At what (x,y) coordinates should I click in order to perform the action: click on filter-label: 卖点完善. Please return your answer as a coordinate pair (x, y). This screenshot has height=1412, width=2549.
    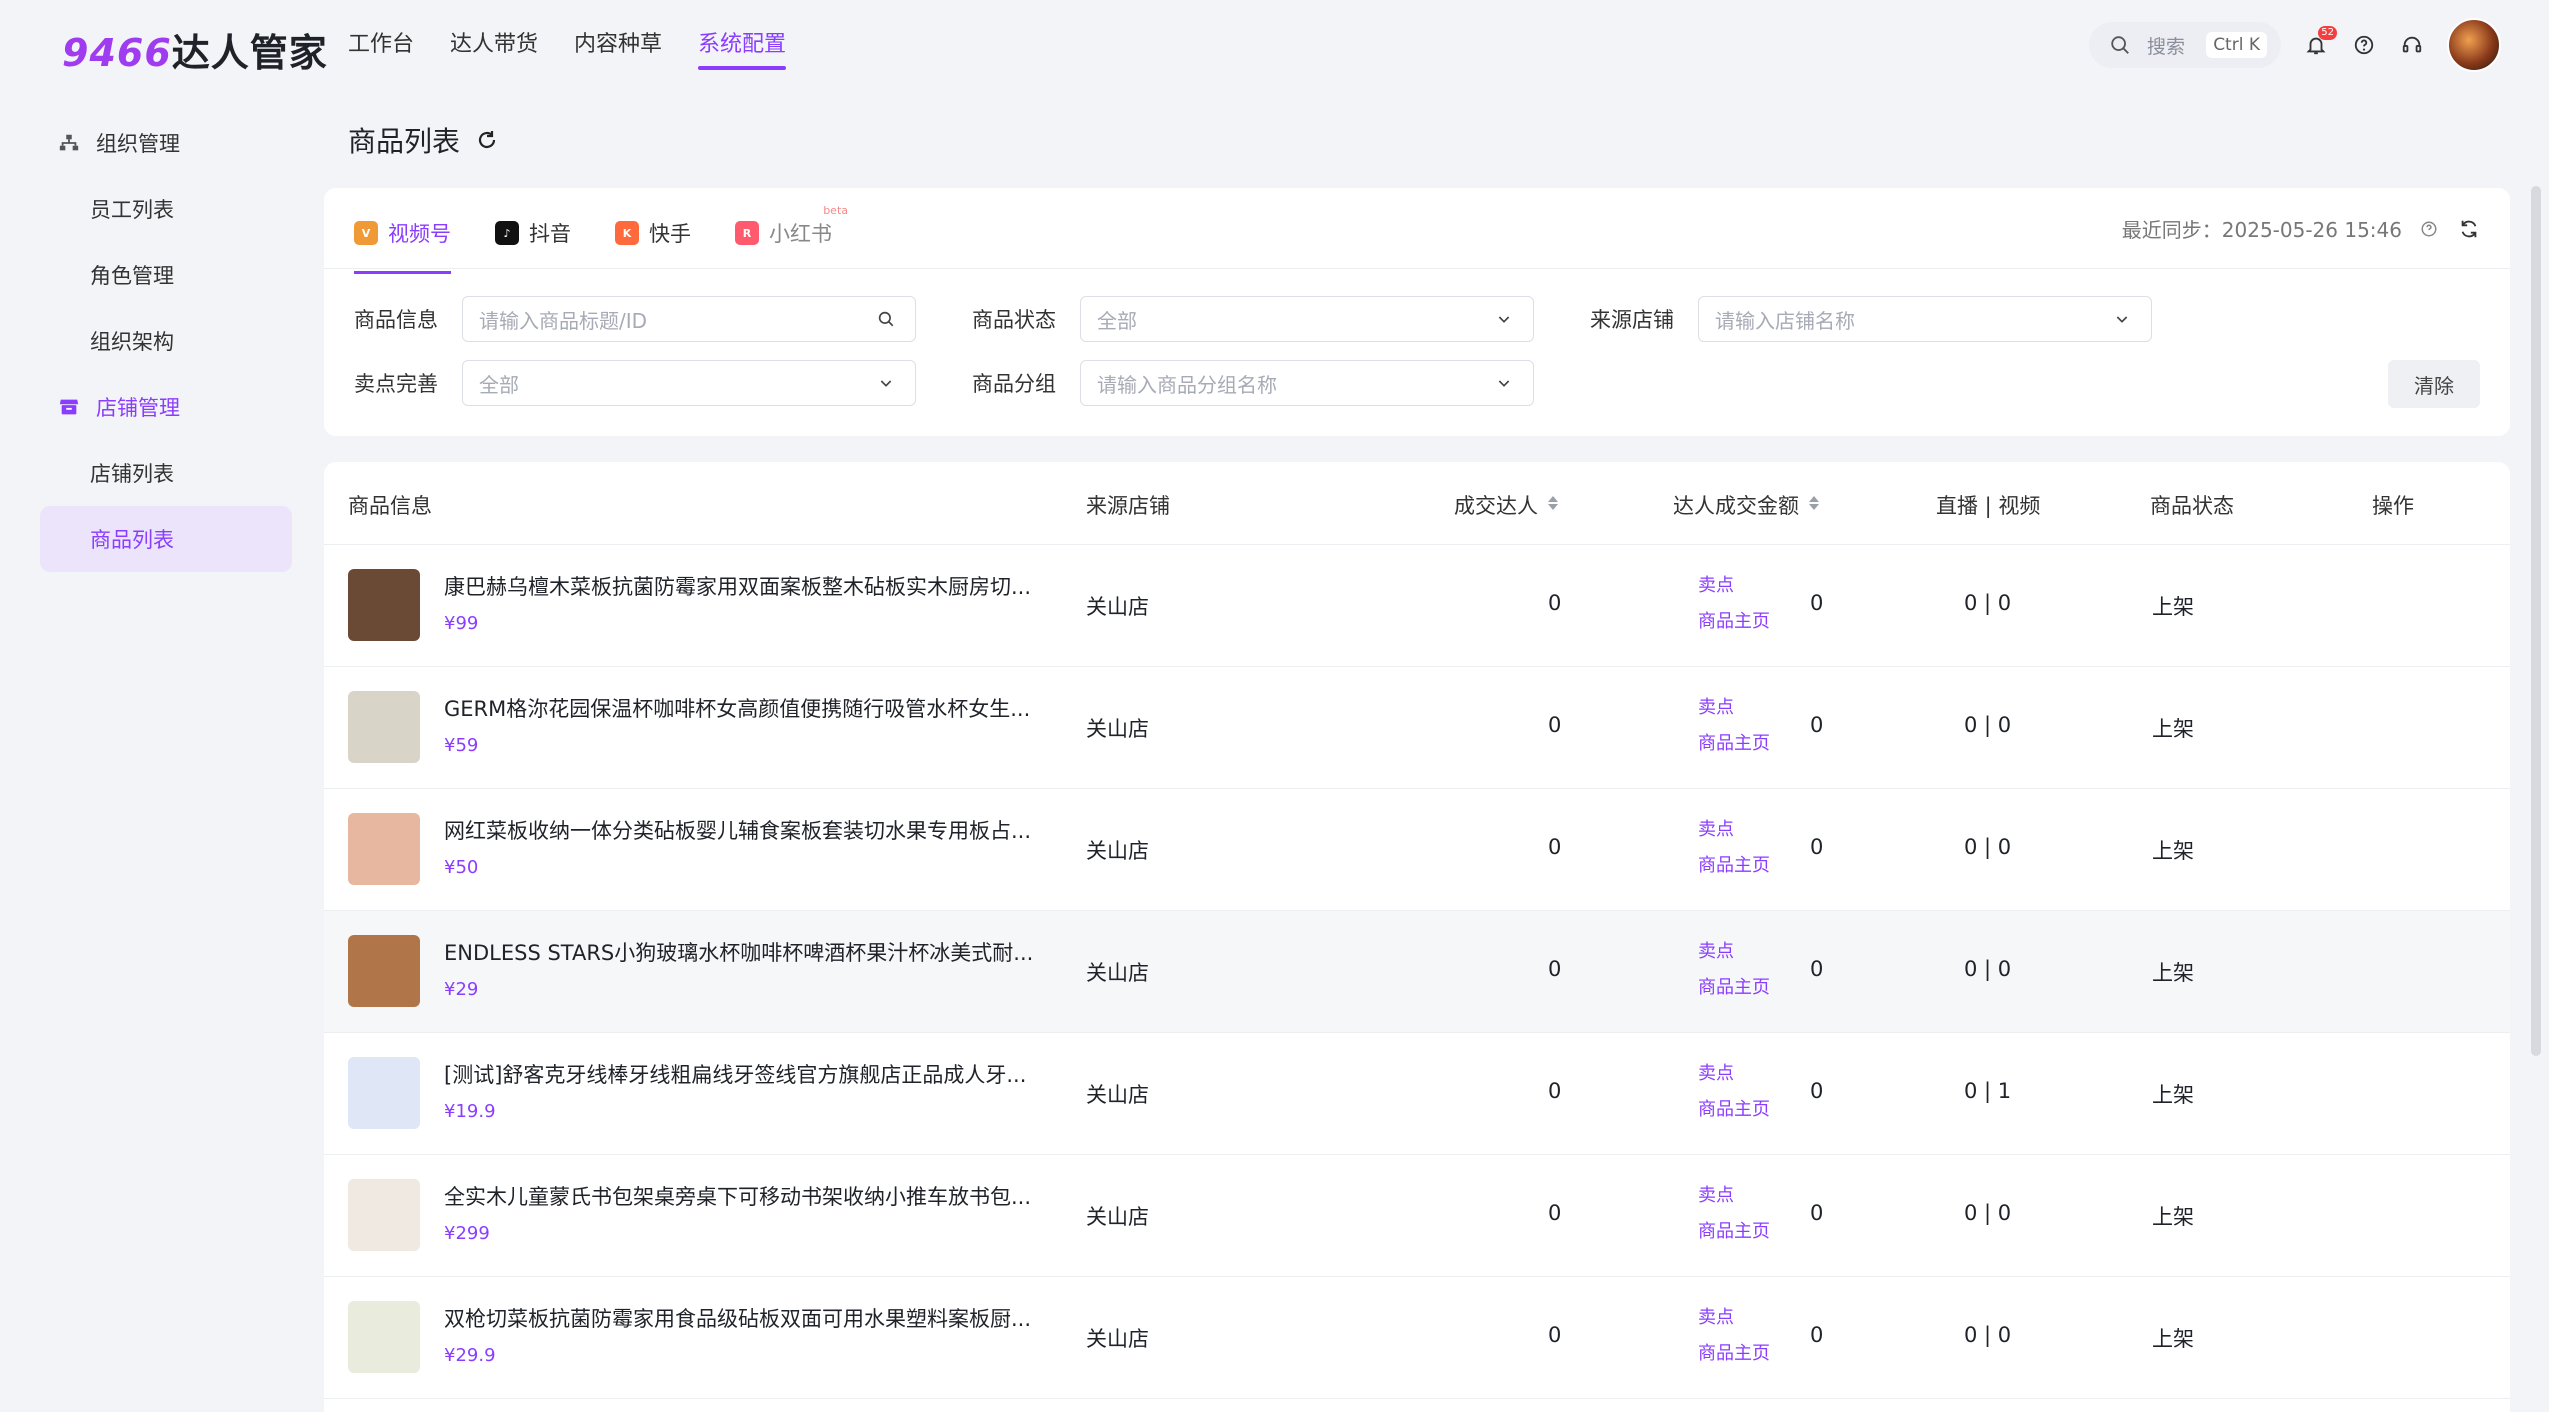
    Looking at the image, I should click on (396, 384).